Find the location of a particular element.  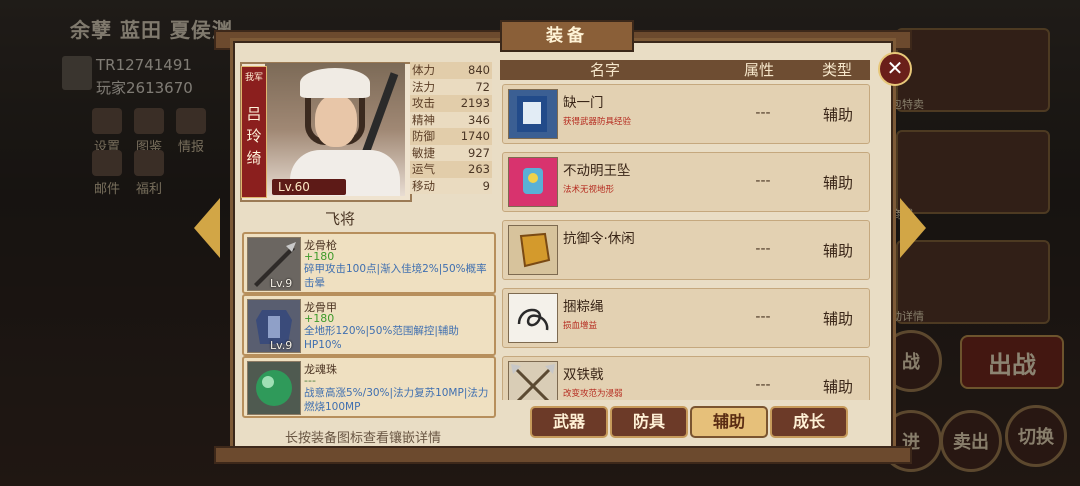

stat-row: 精神 346 is located at coordinates (451, 119).